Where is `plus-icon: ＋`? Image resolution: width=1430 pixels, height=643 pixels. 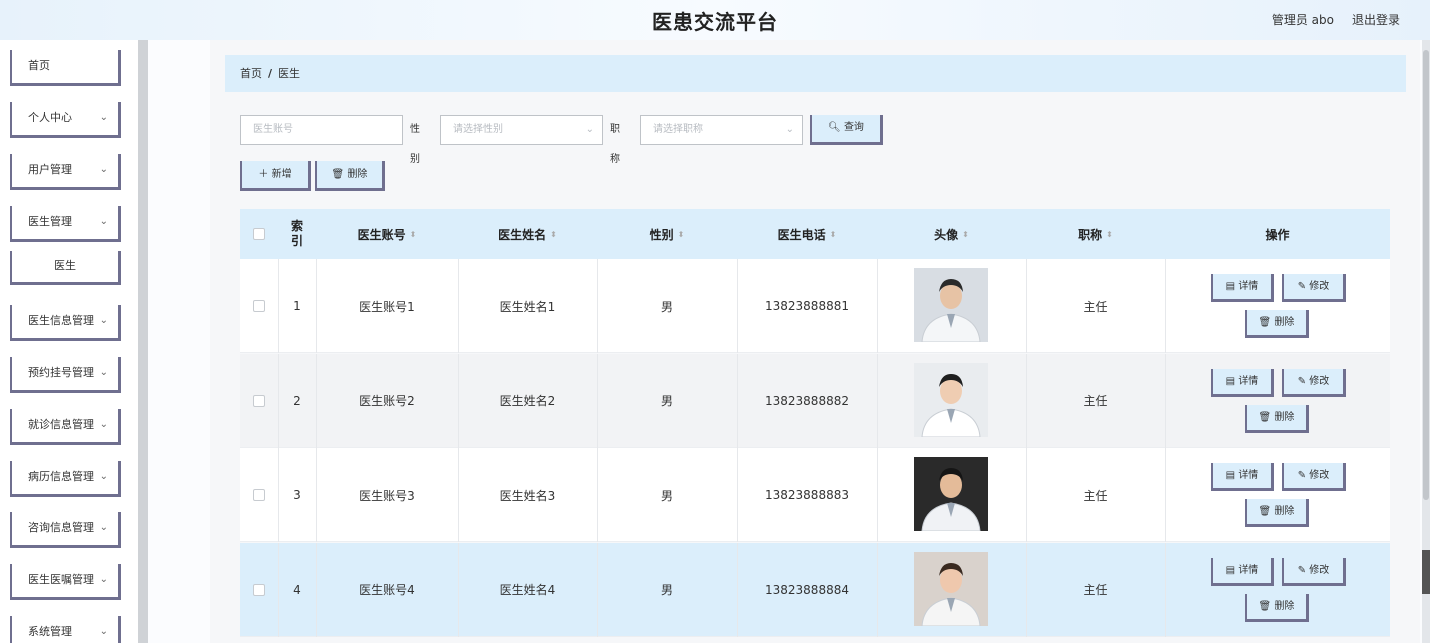
plus-icon: ＋ is located at coordinates (263, 174).